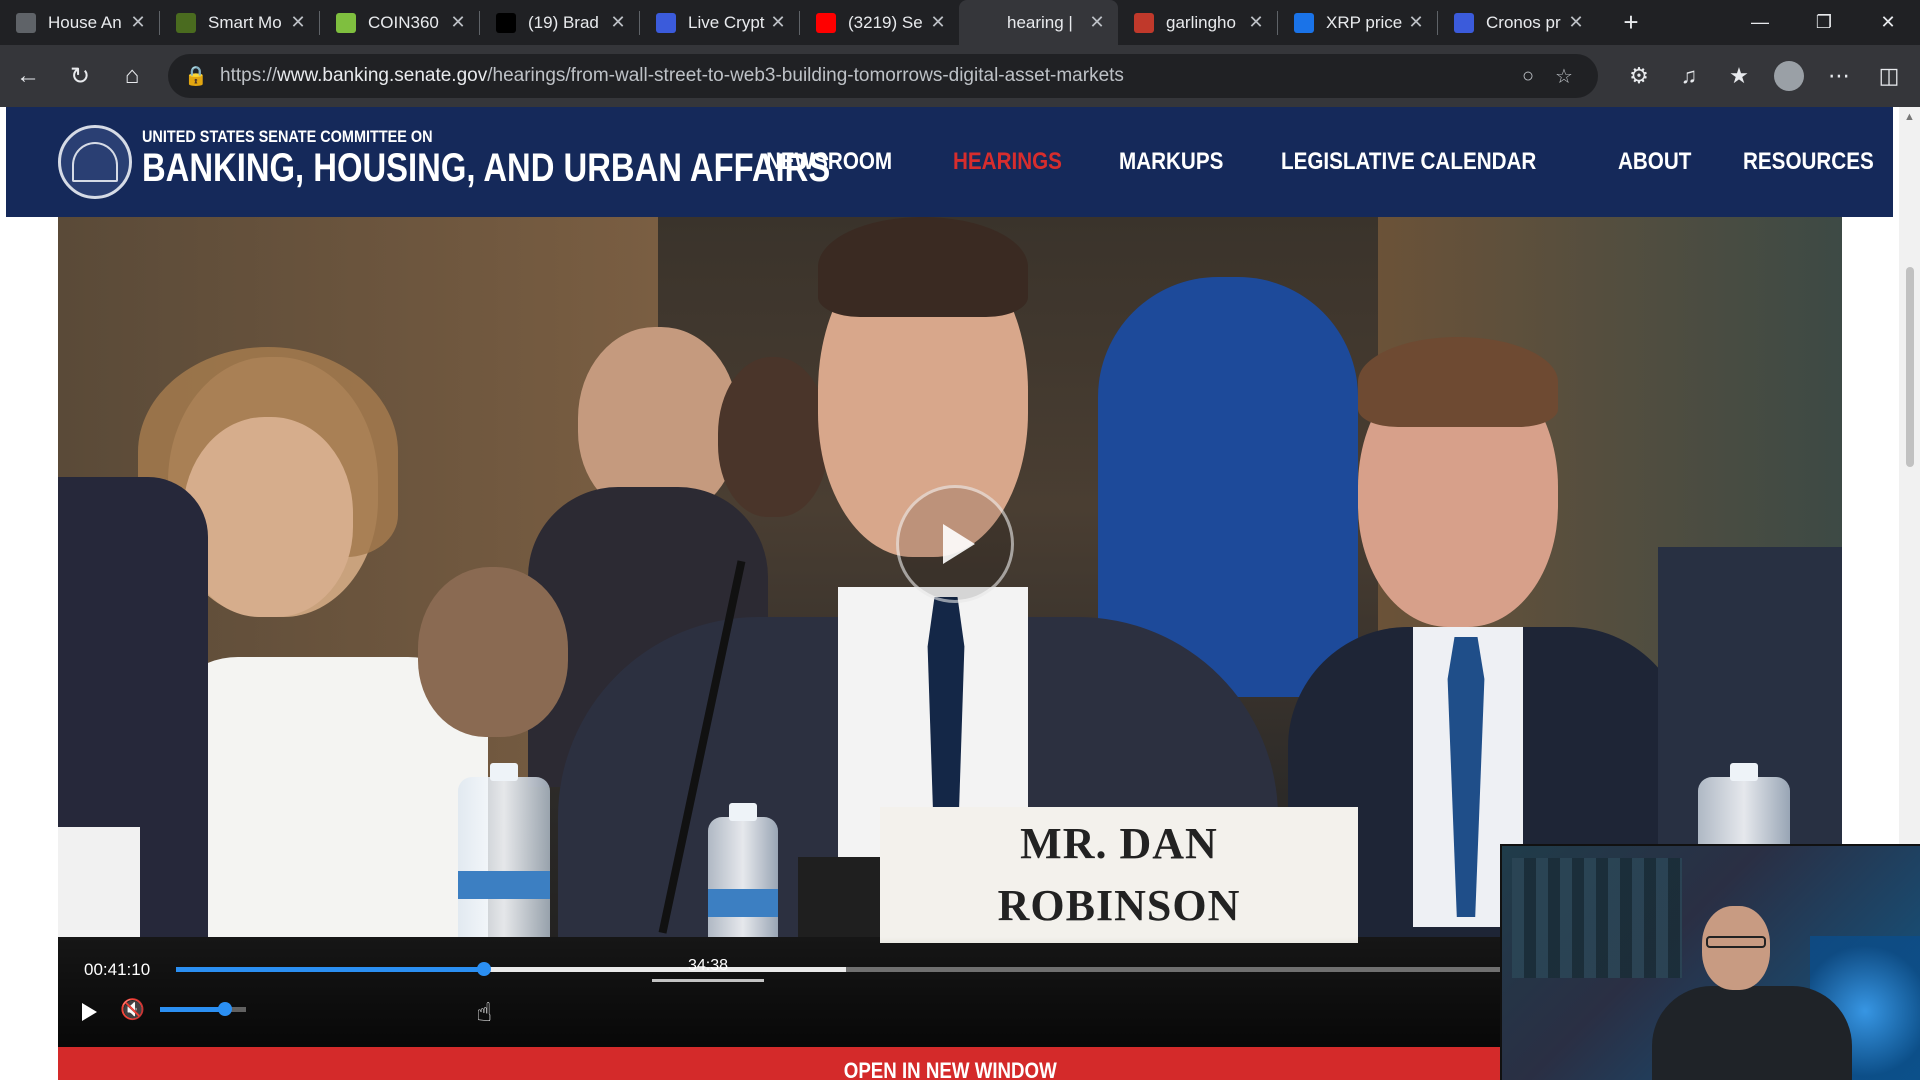 Image resolution: width=1920 pixels, height=1080 pixels. What do you see at coordinates (1523, 22) in the screenshot?
I see `tab-title: Cronos pr` at bounding box center [1523, 22].